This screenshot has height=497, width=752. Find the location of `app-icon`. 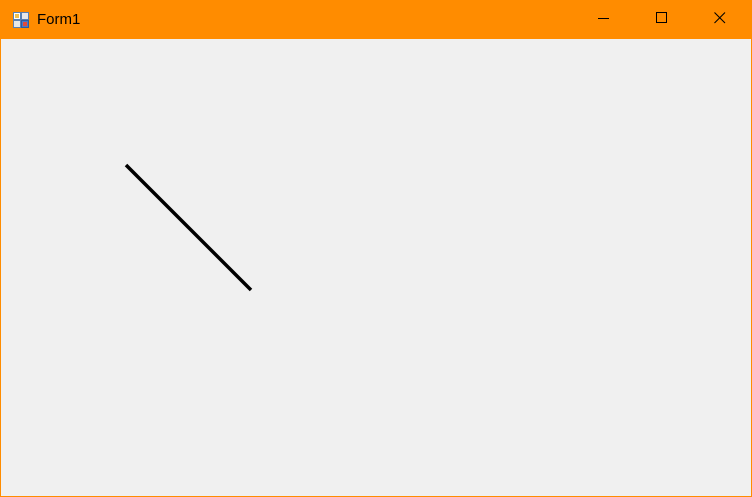

app-icon is located at coordinates (21, 20).